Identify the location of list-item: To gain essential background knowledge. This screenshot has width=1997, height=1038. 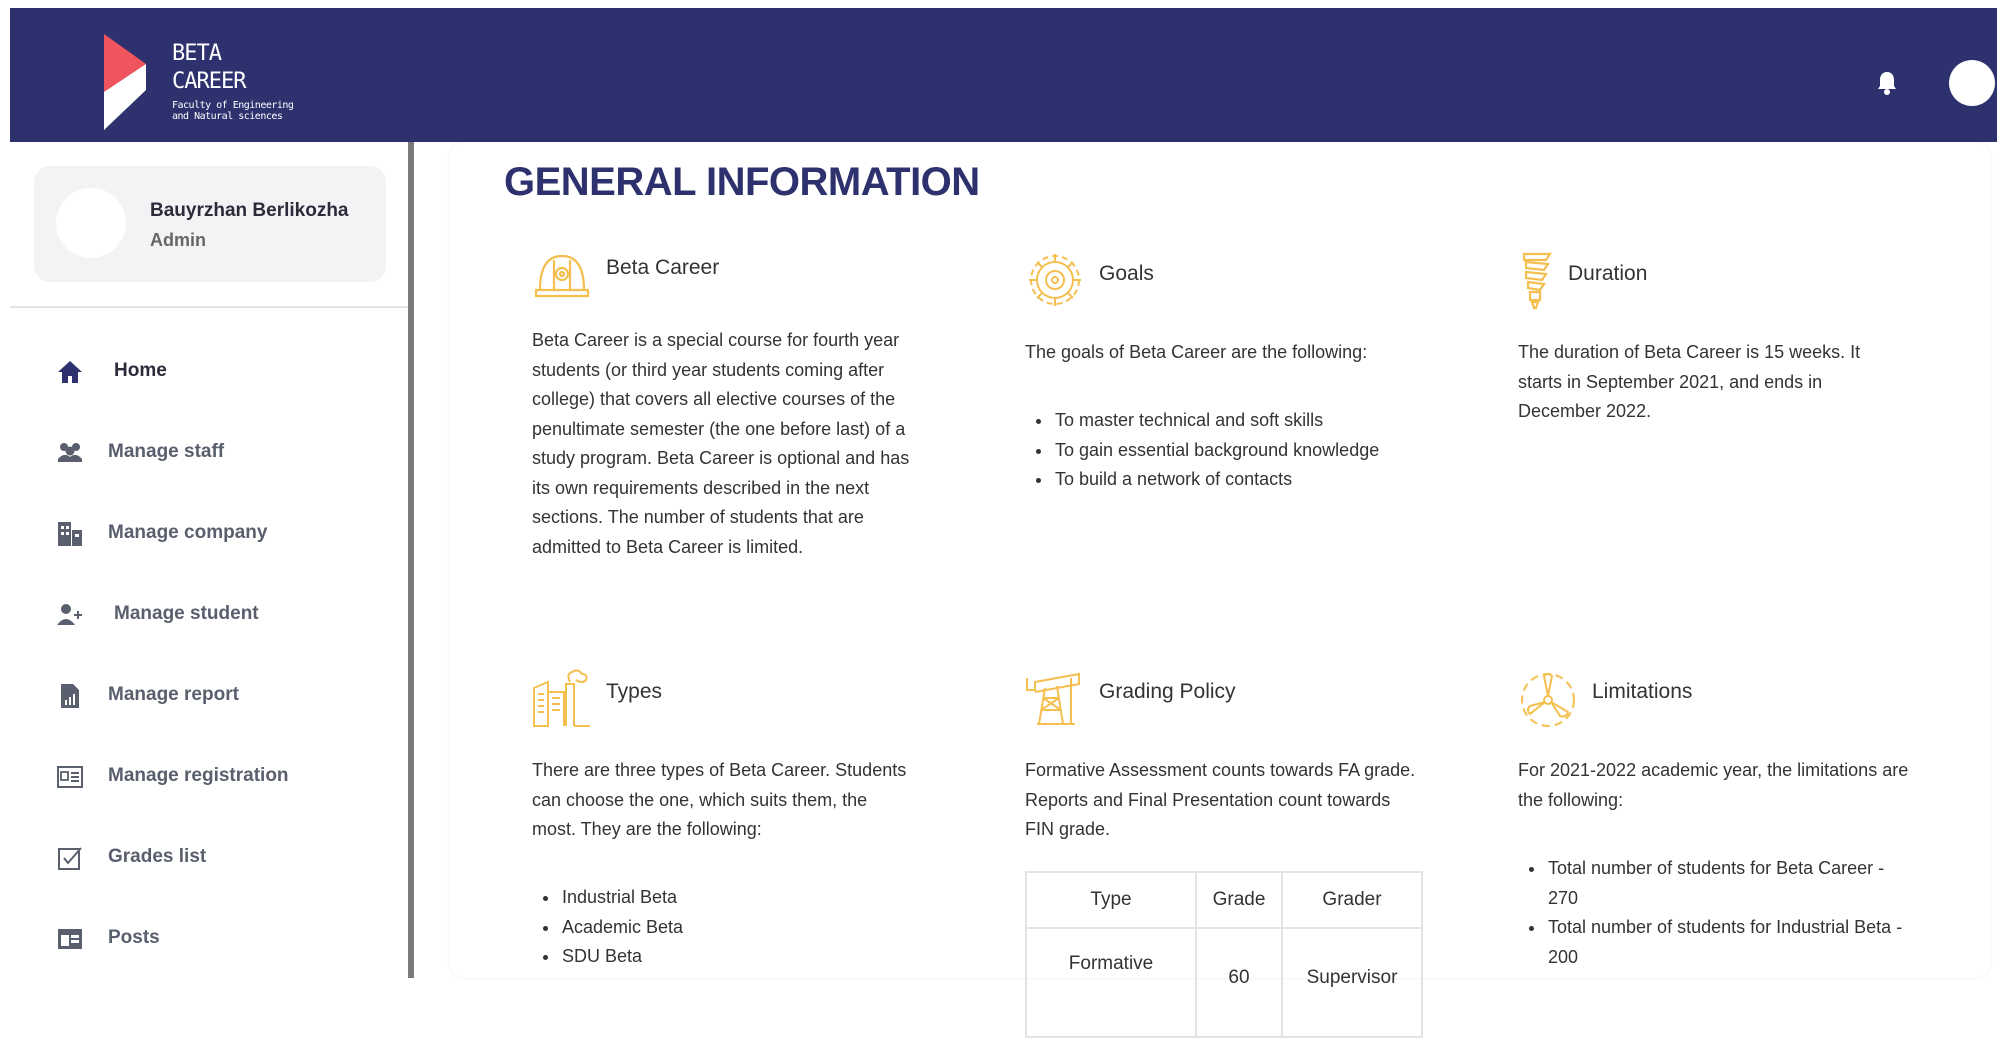
(1248, 451).